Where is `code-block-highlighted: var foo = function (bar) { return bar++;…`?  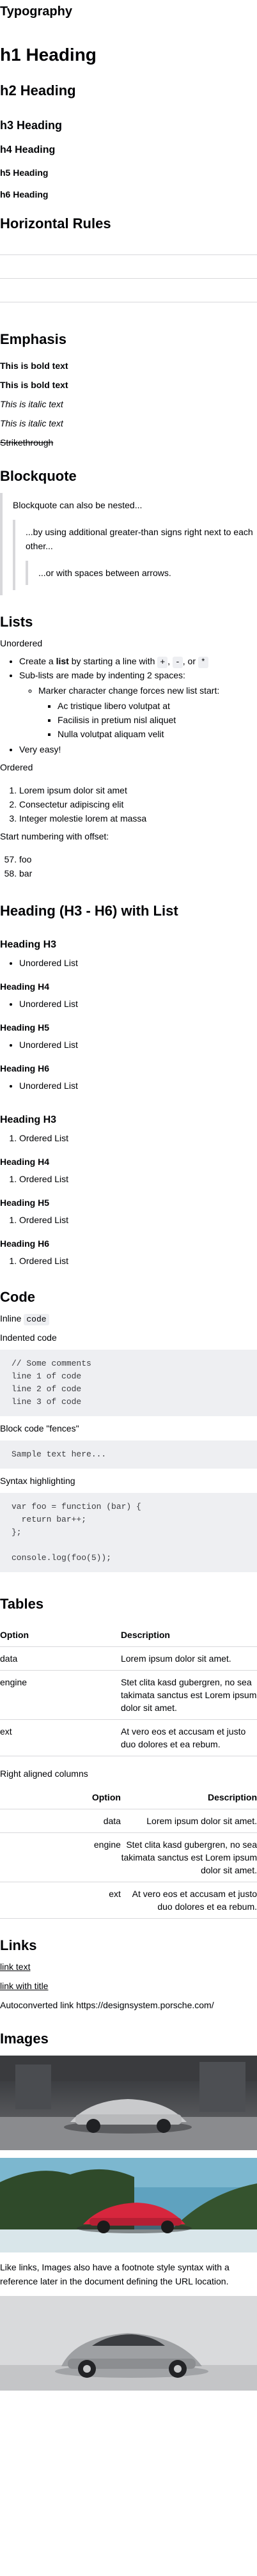
code-block-highlighted: var foo = function (bar) { return bar++;… is located at coordinates (128, 1532).